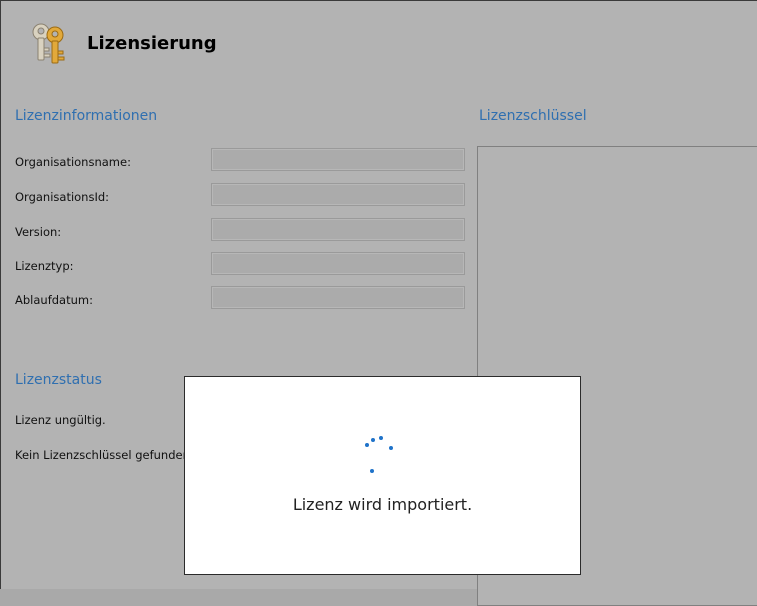  Describe the element at coordinates (338, 194) in the screenshot. I see `org-id-field` at that location.